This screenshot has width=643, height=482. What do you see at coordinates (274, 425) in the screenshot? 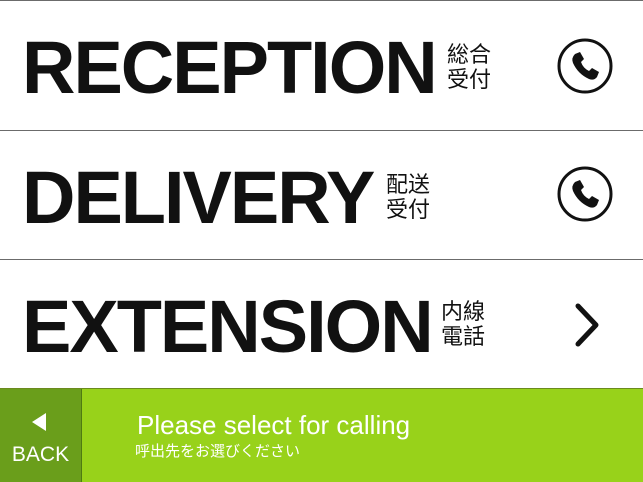
I see `prompt-title: Please select for calling` at bounding box center [274, 425].